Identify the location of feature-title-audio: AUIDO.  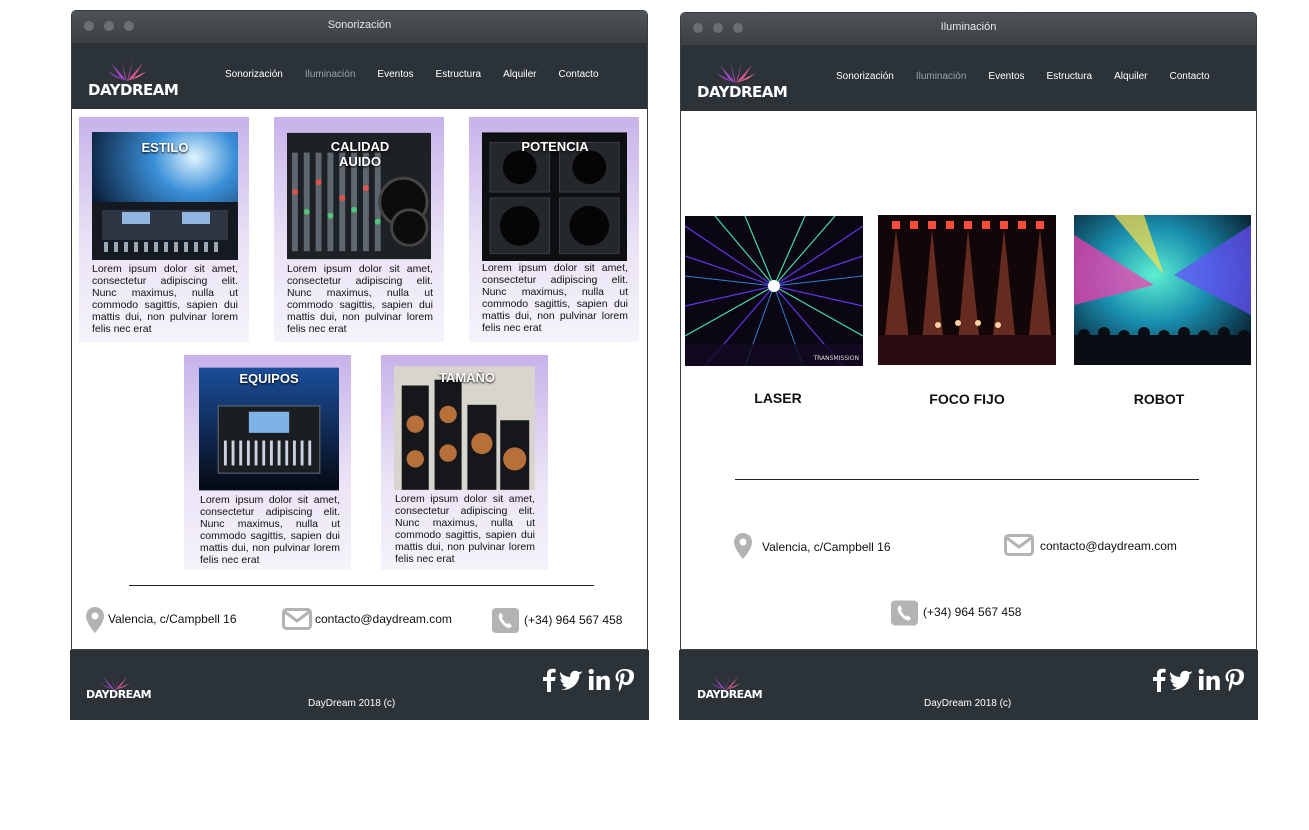
(360, 161).